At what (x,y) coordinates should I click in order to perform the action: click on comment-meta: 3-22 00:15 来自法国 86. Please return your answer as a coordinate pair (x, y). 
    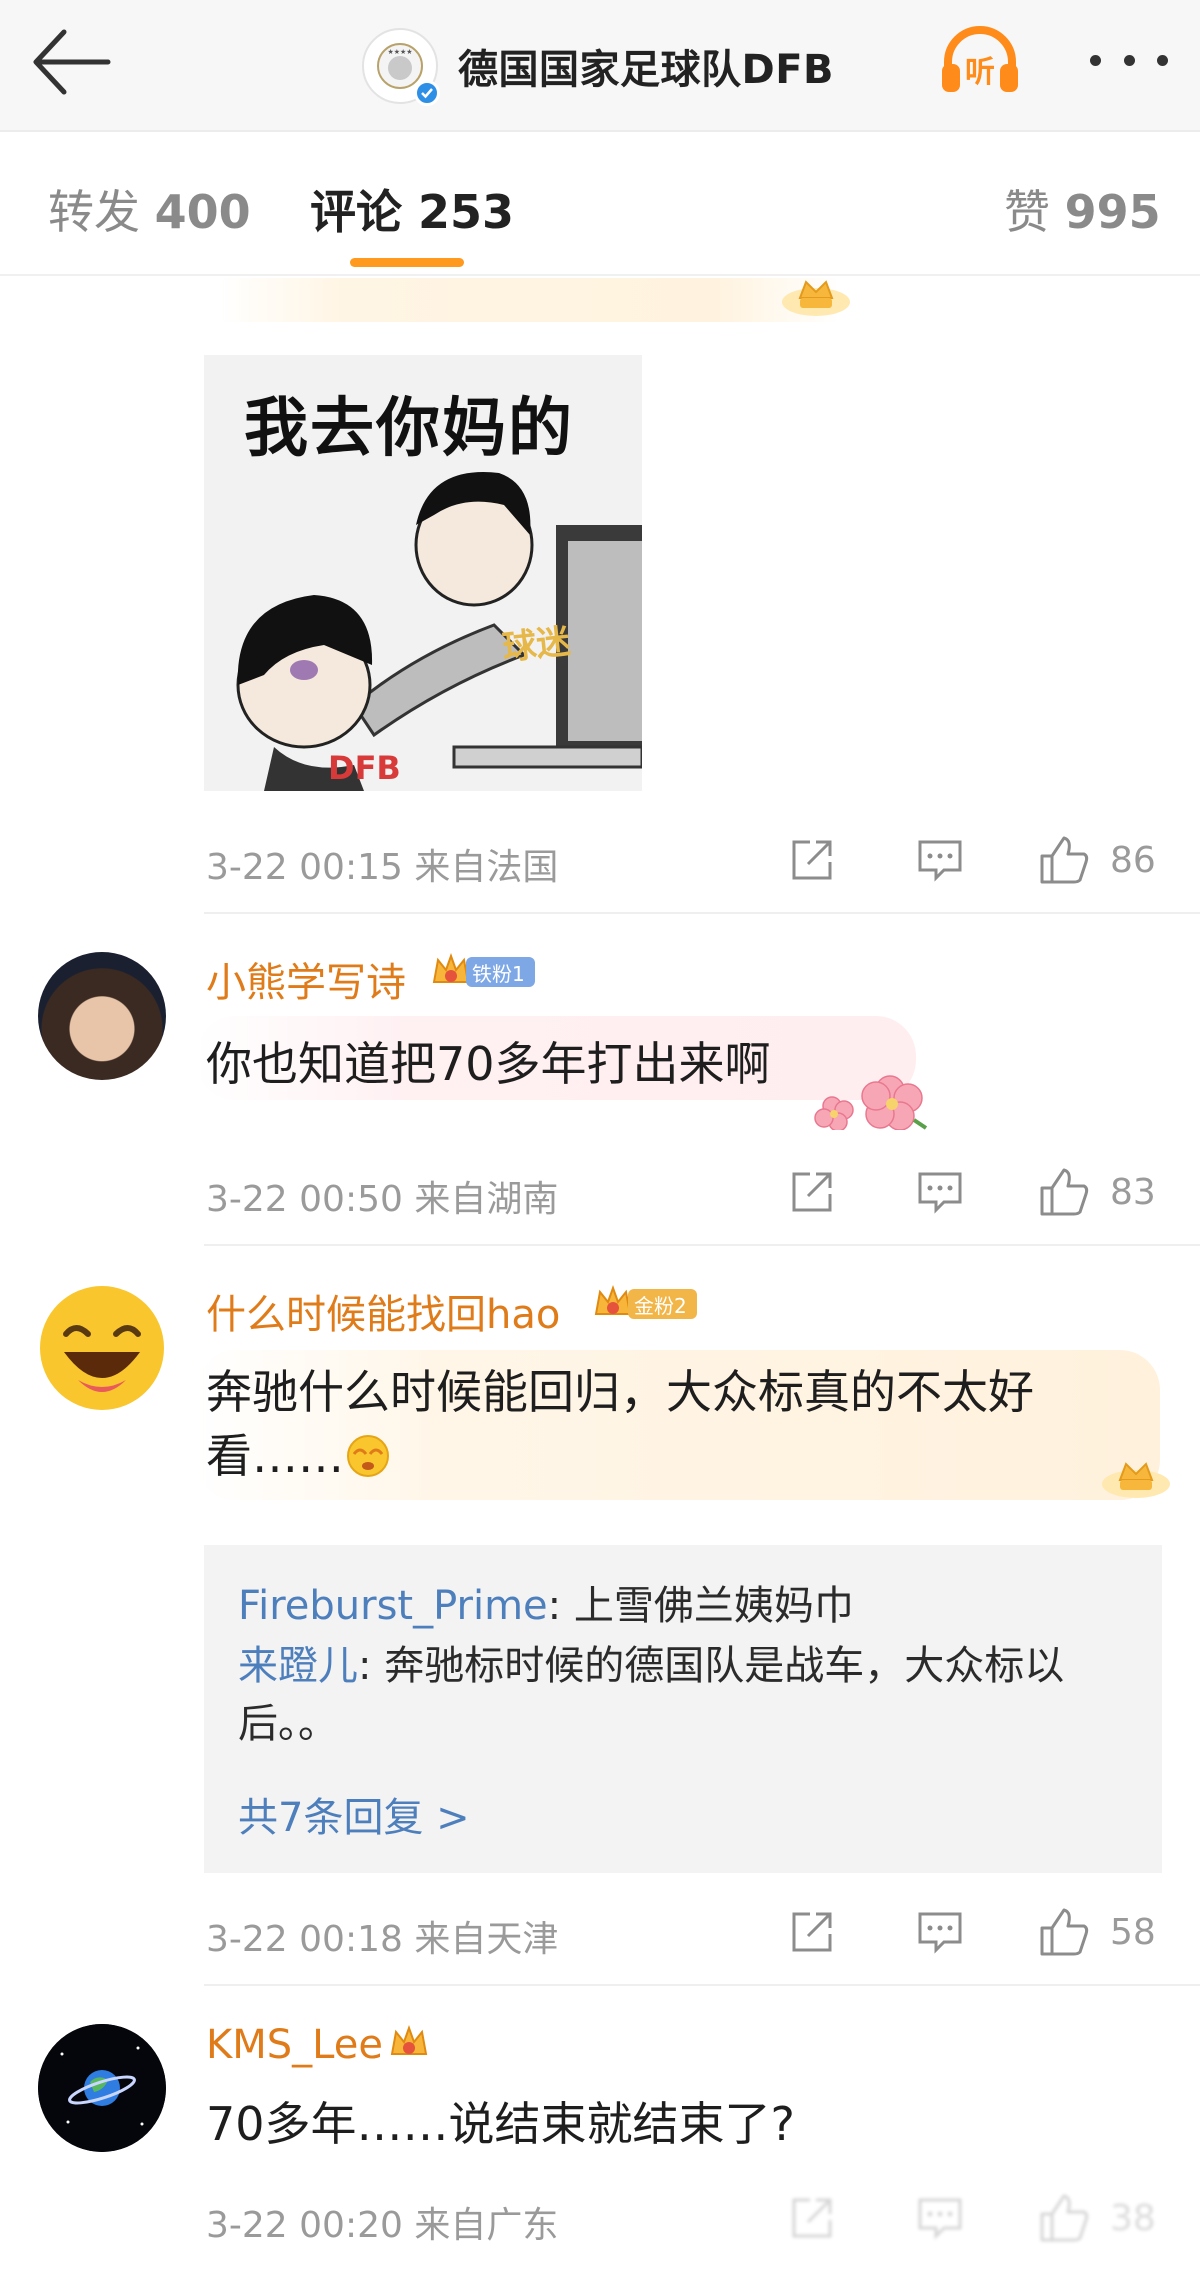
    Looking at the image, I should click on (600, 860).